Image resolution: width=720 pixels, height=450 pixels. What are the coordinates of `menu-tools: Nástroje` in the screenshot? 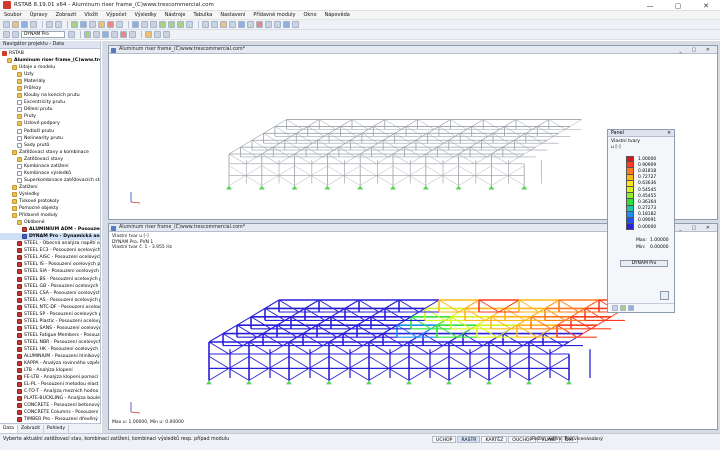 It's located at (175, 15).